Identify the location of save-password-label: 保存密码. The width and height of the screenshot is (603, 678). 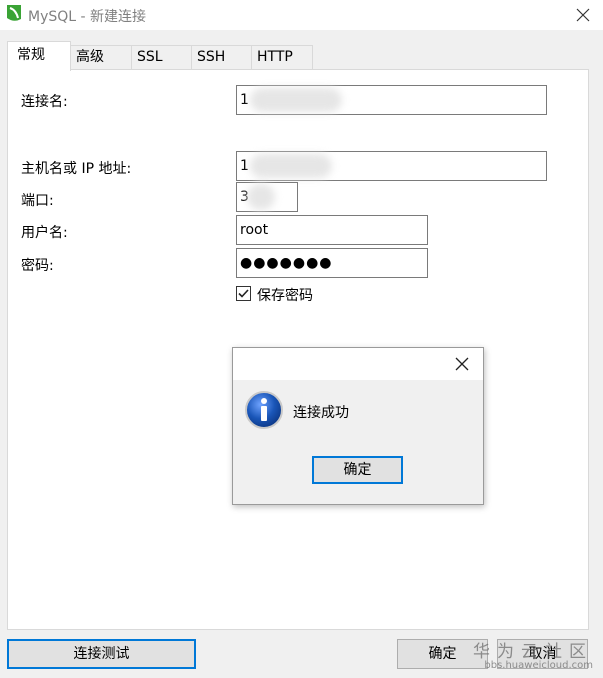
(285, 296).